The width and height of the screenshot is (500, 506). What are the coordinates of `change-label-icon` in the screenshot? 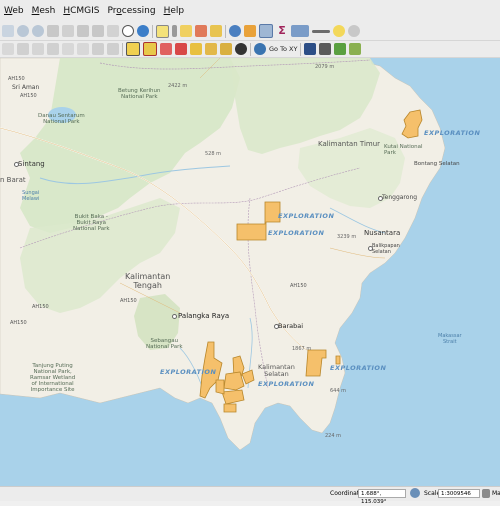 It's located at (241, 49).